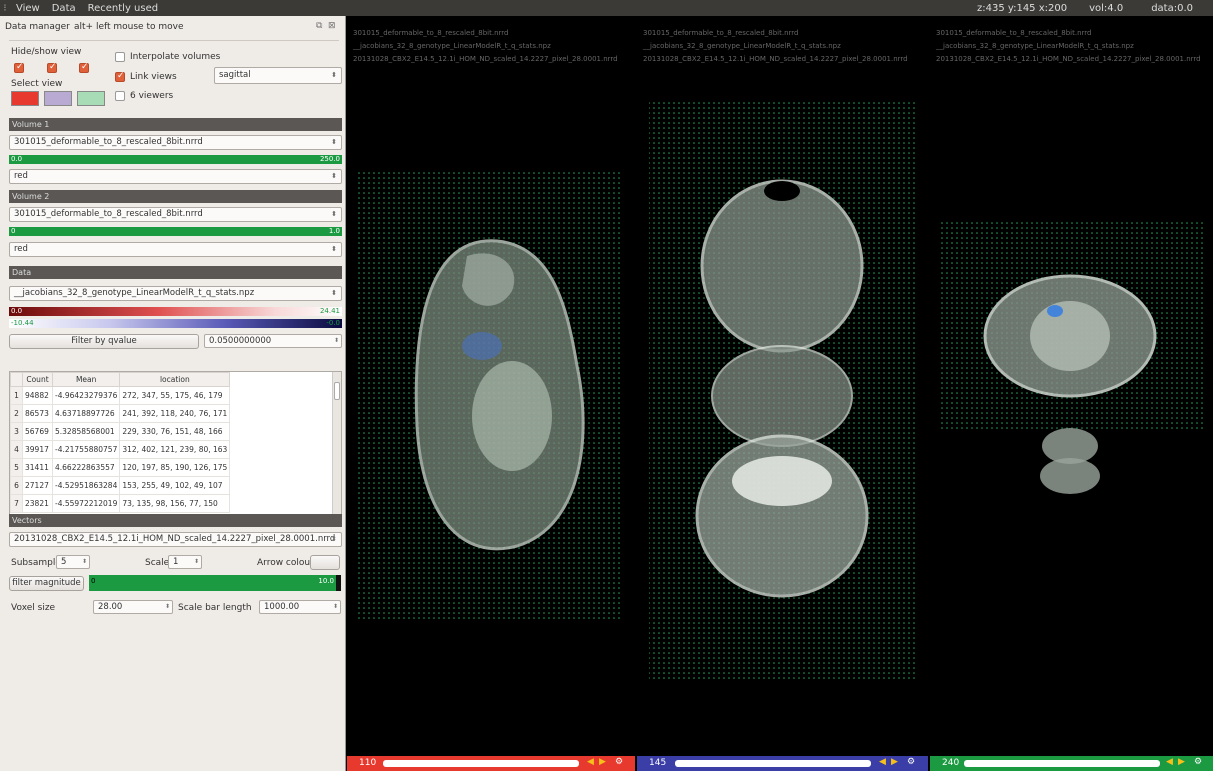 This screenshot has height=771, width=1213. Describe the element at coordinates (86, 379) in the screenshot. I see `header-mean: Mean` at that location.